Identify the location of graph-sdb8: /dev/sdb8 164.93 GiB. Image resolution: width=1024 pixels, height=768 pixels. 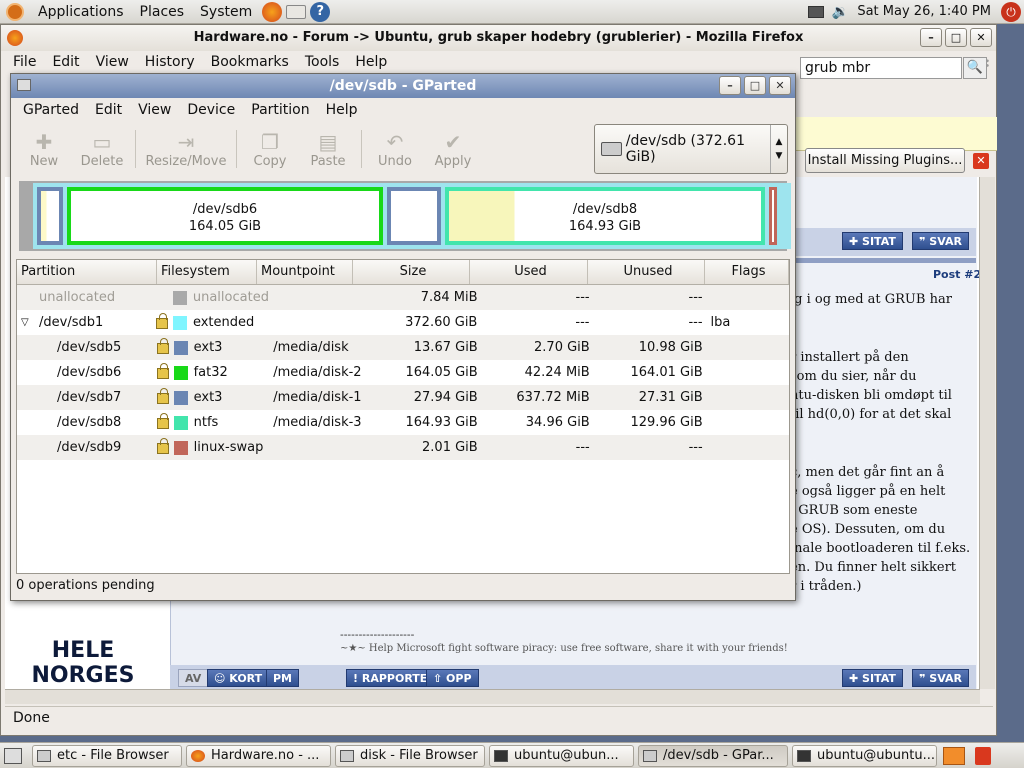
(605, 216).